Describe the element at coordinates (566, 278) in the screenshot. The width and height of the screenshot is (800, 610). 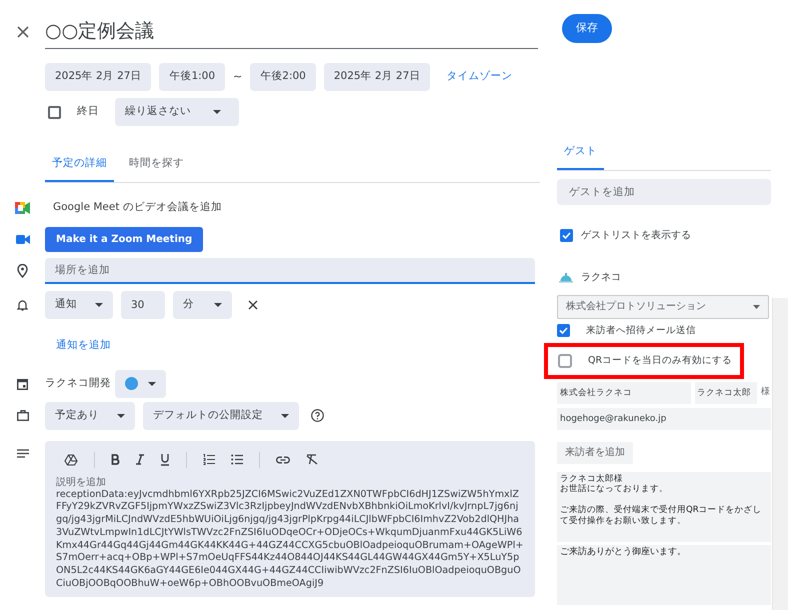
I see `service-bell-icon` at that location.